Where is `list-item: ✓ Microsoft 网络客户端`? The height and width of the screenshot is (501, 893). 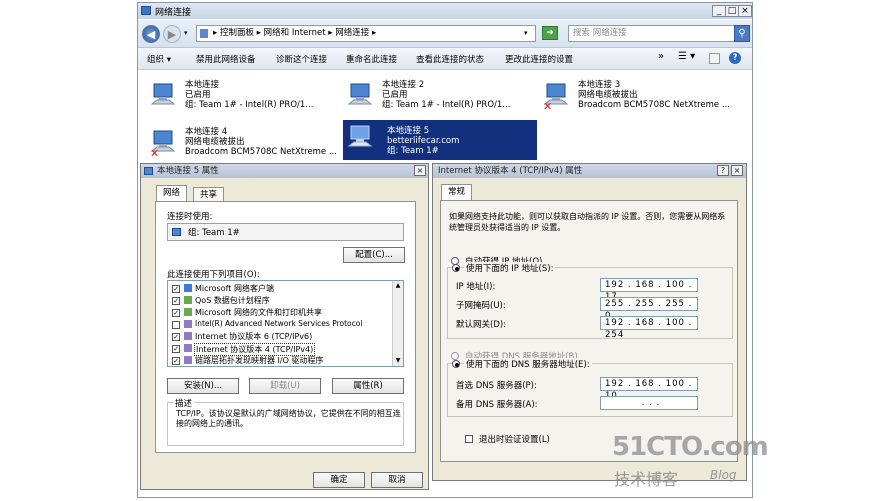
list-item: ✓ Microsoft 网络客户端 is located at coordinates (281, 289).